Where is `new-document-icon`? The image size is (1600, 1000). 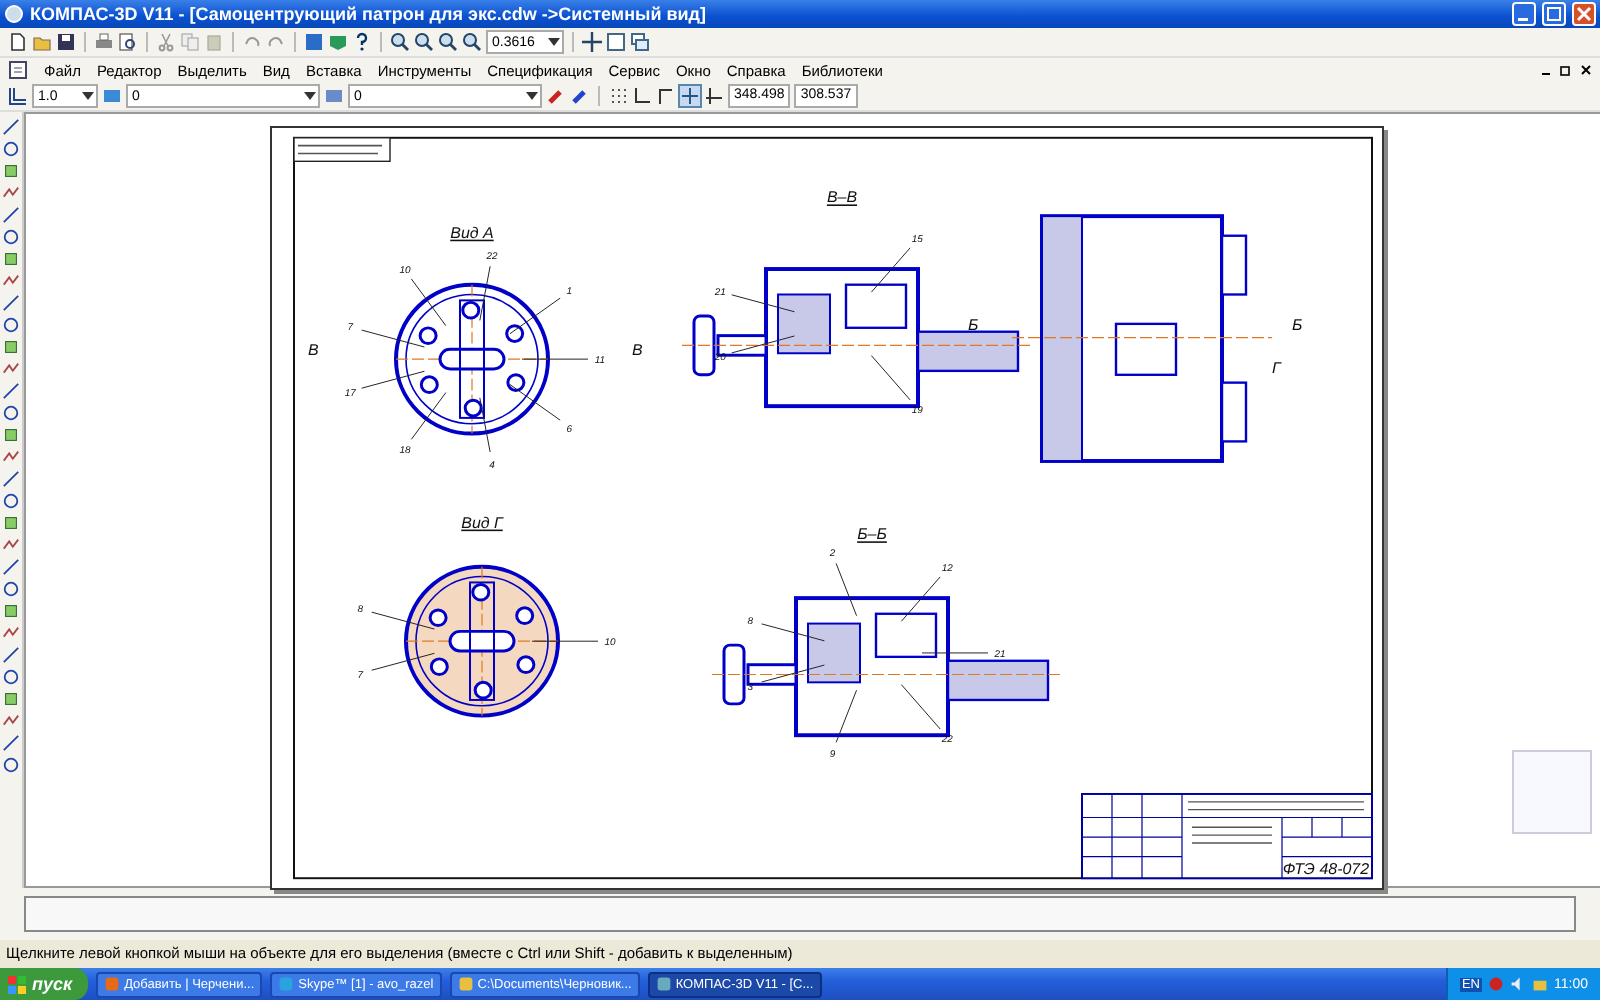
new-document-icon is located at coordinates (18, 42).